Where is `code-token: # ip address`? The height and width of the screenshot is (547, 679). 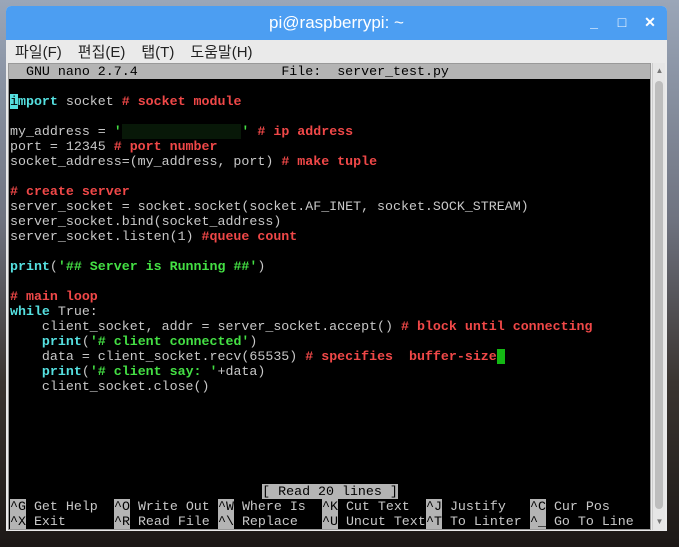 code-token: # ip address is located at coordinates (305, 131).